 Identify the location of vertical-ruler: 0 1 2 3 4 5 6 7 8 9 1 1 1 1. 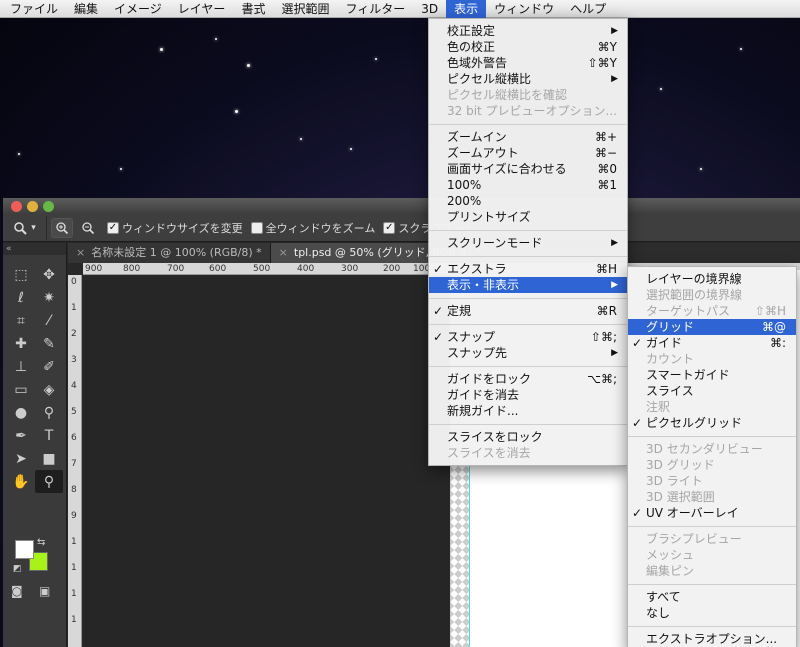
(75, 461).